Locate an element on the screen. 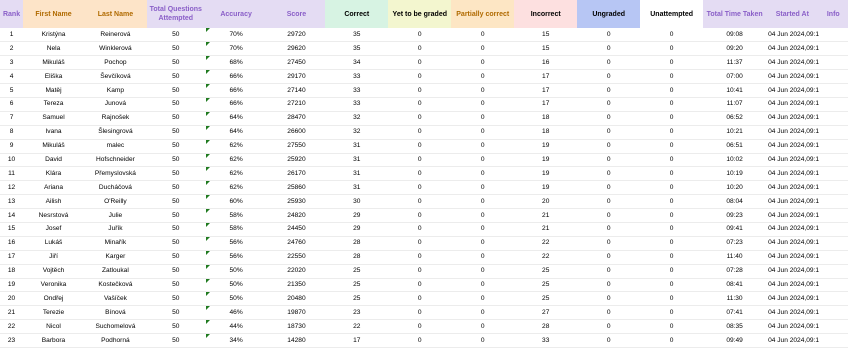 Image resolution: width=848 pixels, height=349 pixels. cell-score: 18730 is located at coordinates (296, 327).